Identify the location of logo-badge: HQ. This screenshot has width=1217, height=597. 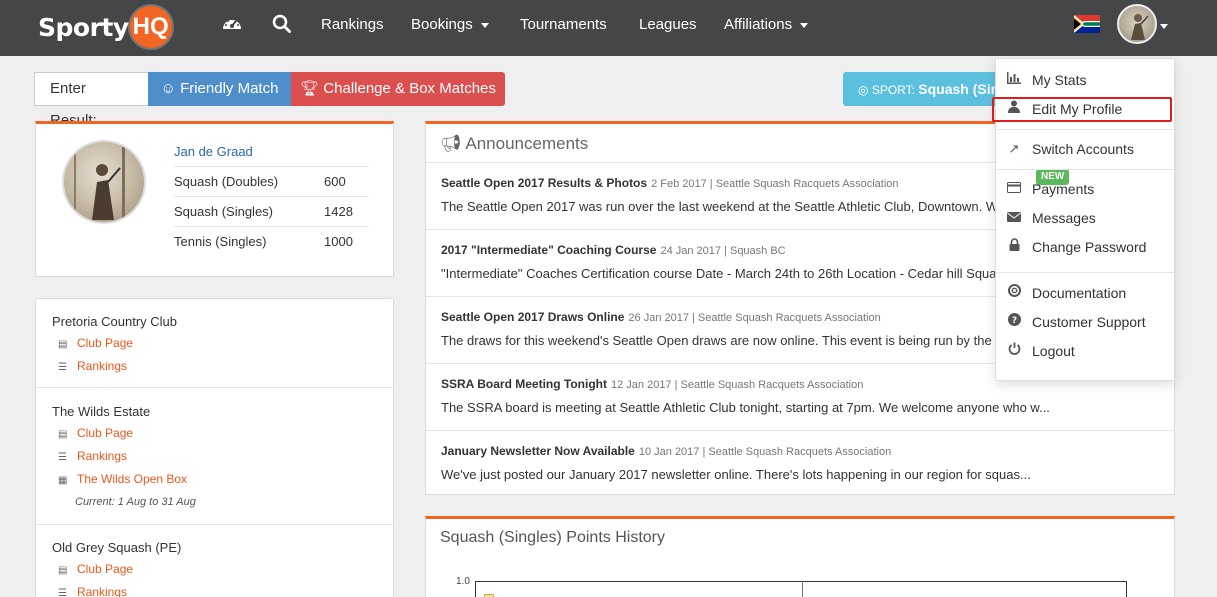
(150, 27).